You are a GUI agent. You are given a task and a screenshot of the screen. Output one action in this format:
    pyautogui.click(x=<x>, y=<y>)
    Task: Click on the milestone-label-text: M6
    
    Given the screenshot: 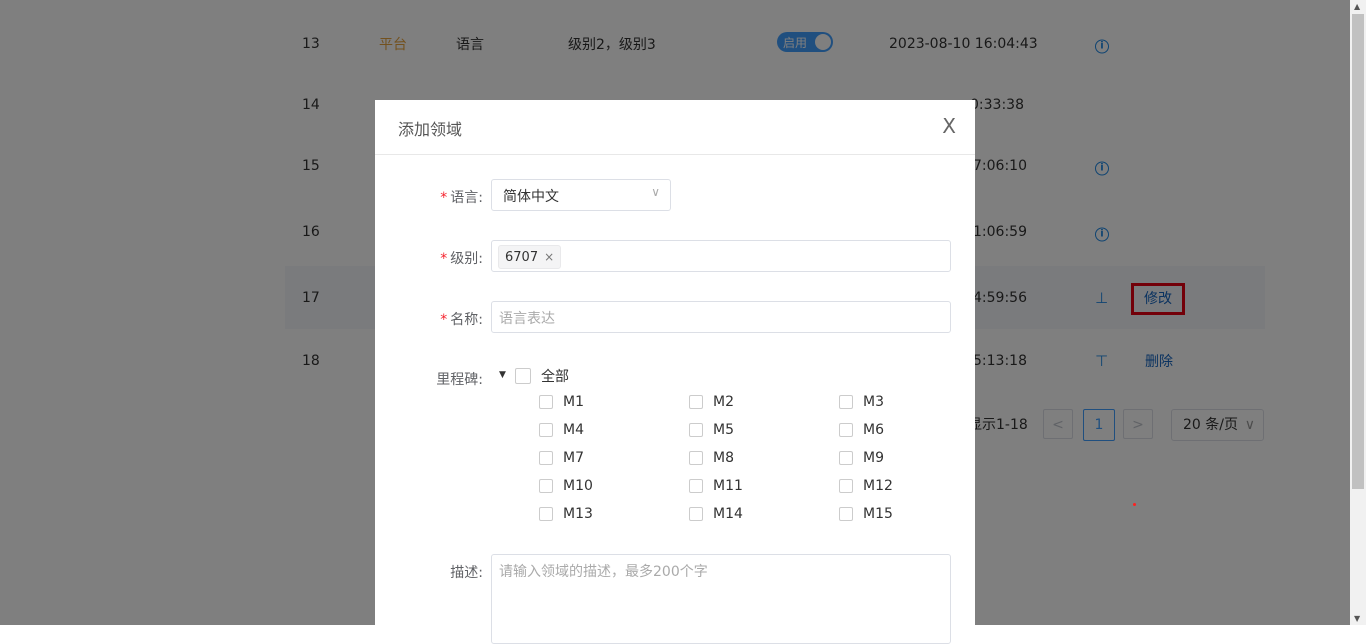 What is the action you would take?
    pyautogui.click(x=873, y=430)
    